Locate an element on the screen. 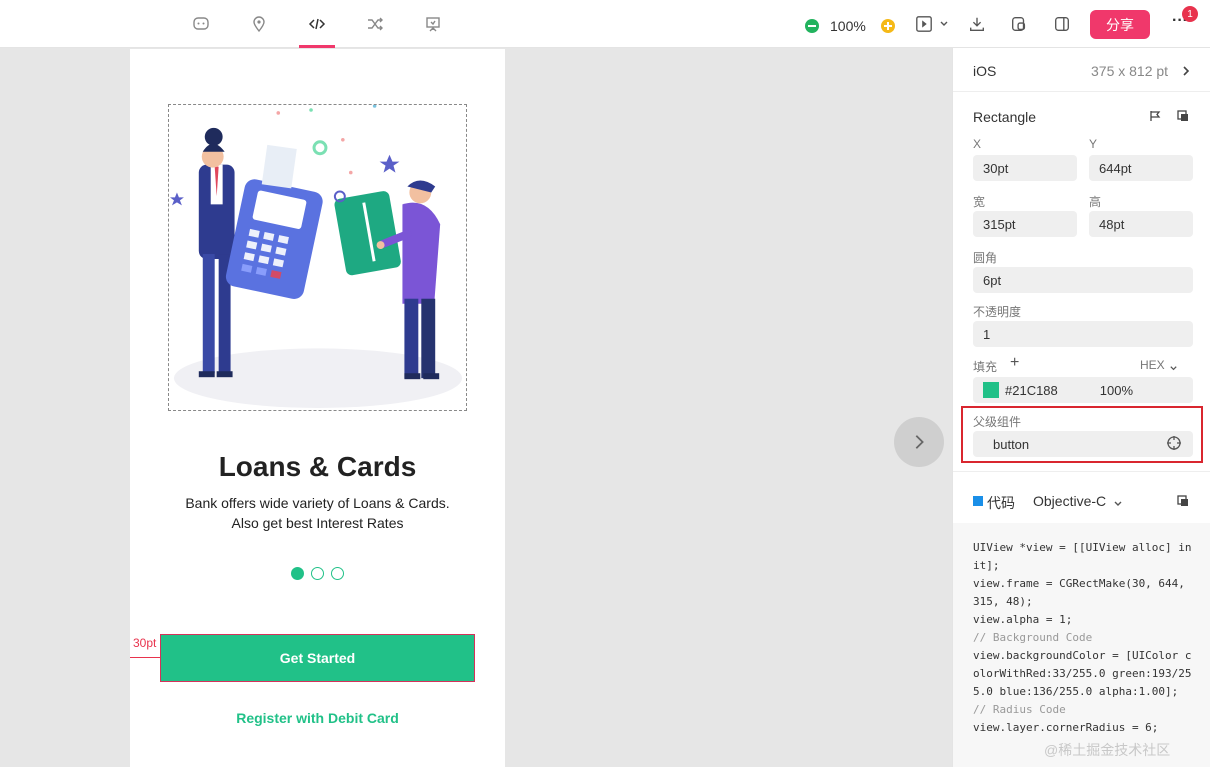 The image size is (1210, 767). add-fill-button: + is located at coordinates (1014, 363).